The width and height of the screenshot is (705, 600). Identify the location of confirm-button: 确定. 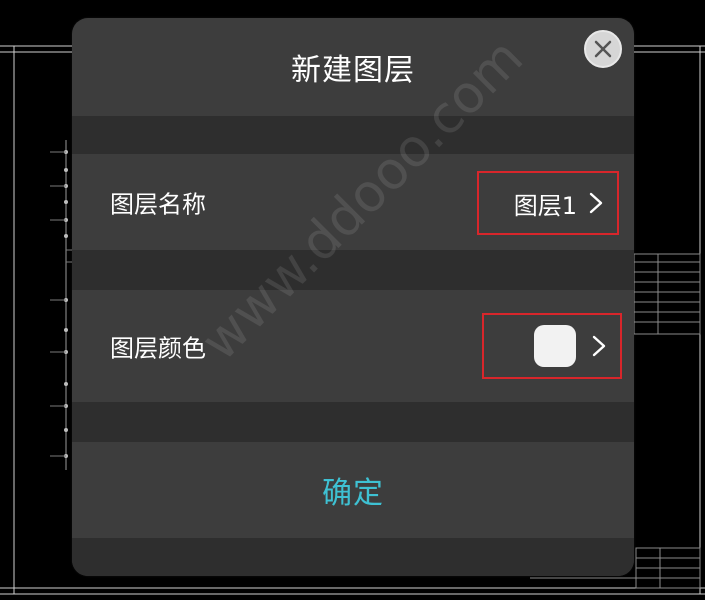
(353, 490).